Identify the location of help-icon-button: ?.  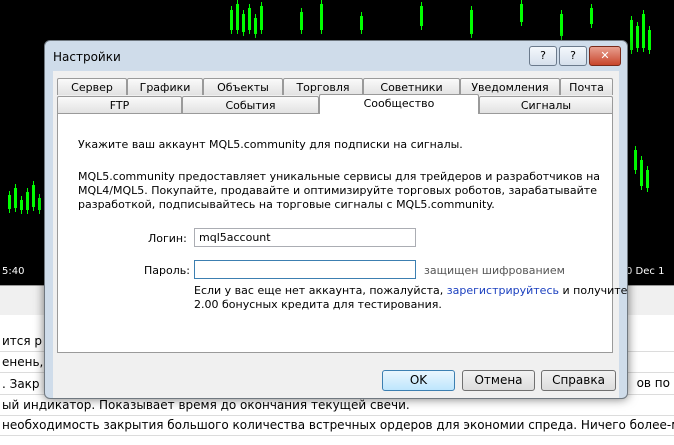
(543, 56).